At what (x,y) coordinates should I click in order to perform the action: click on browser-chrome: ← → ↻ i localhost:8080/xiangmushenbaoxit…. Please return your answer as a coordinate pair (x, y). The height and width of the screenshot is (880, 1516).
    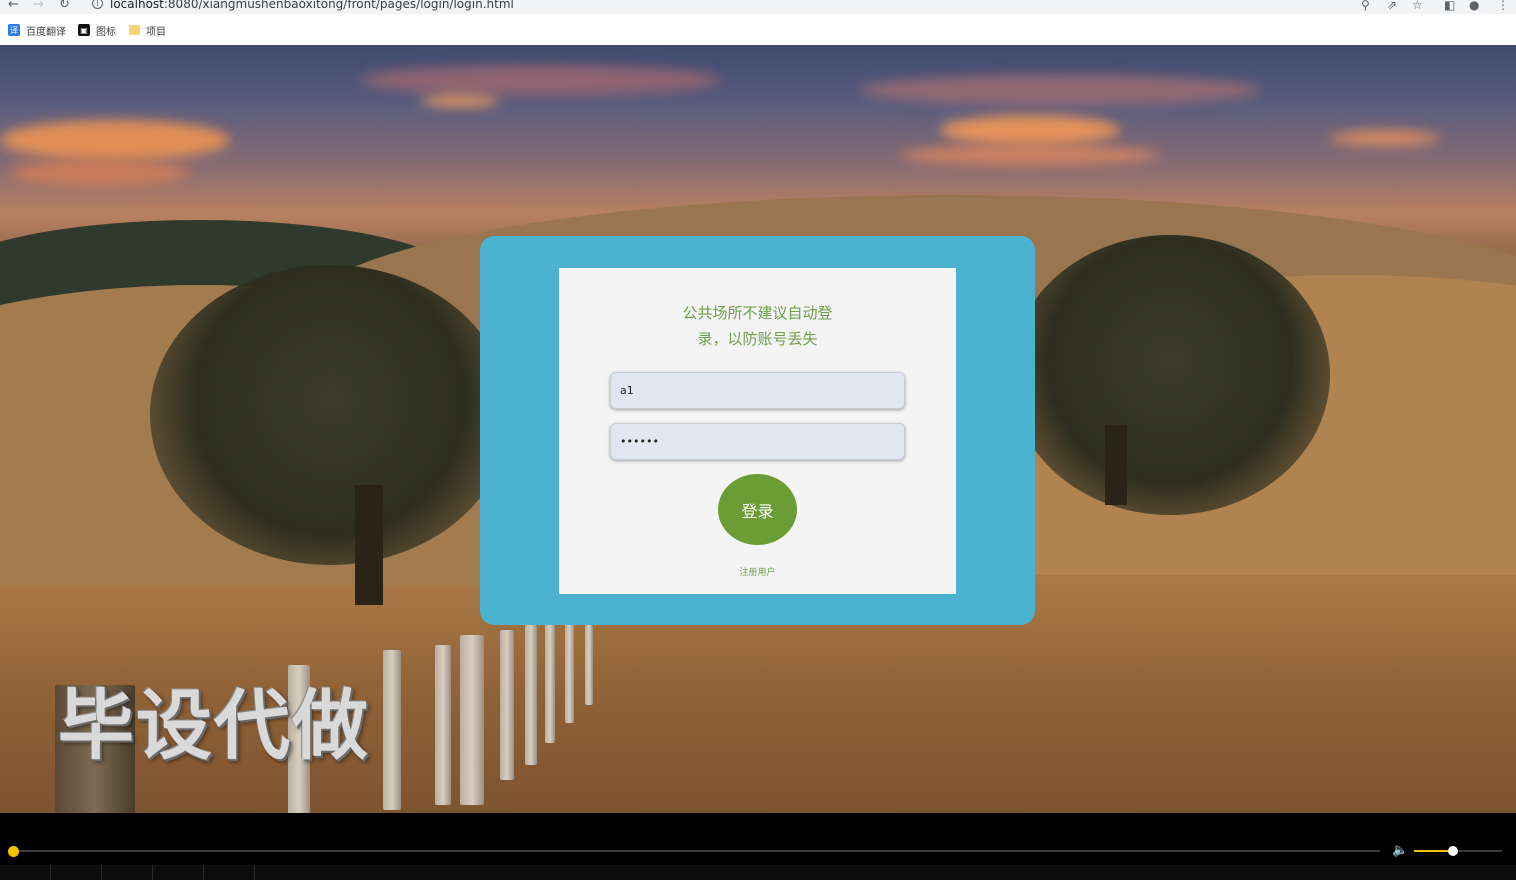
    Looking at the image, I should click on (758, 22).